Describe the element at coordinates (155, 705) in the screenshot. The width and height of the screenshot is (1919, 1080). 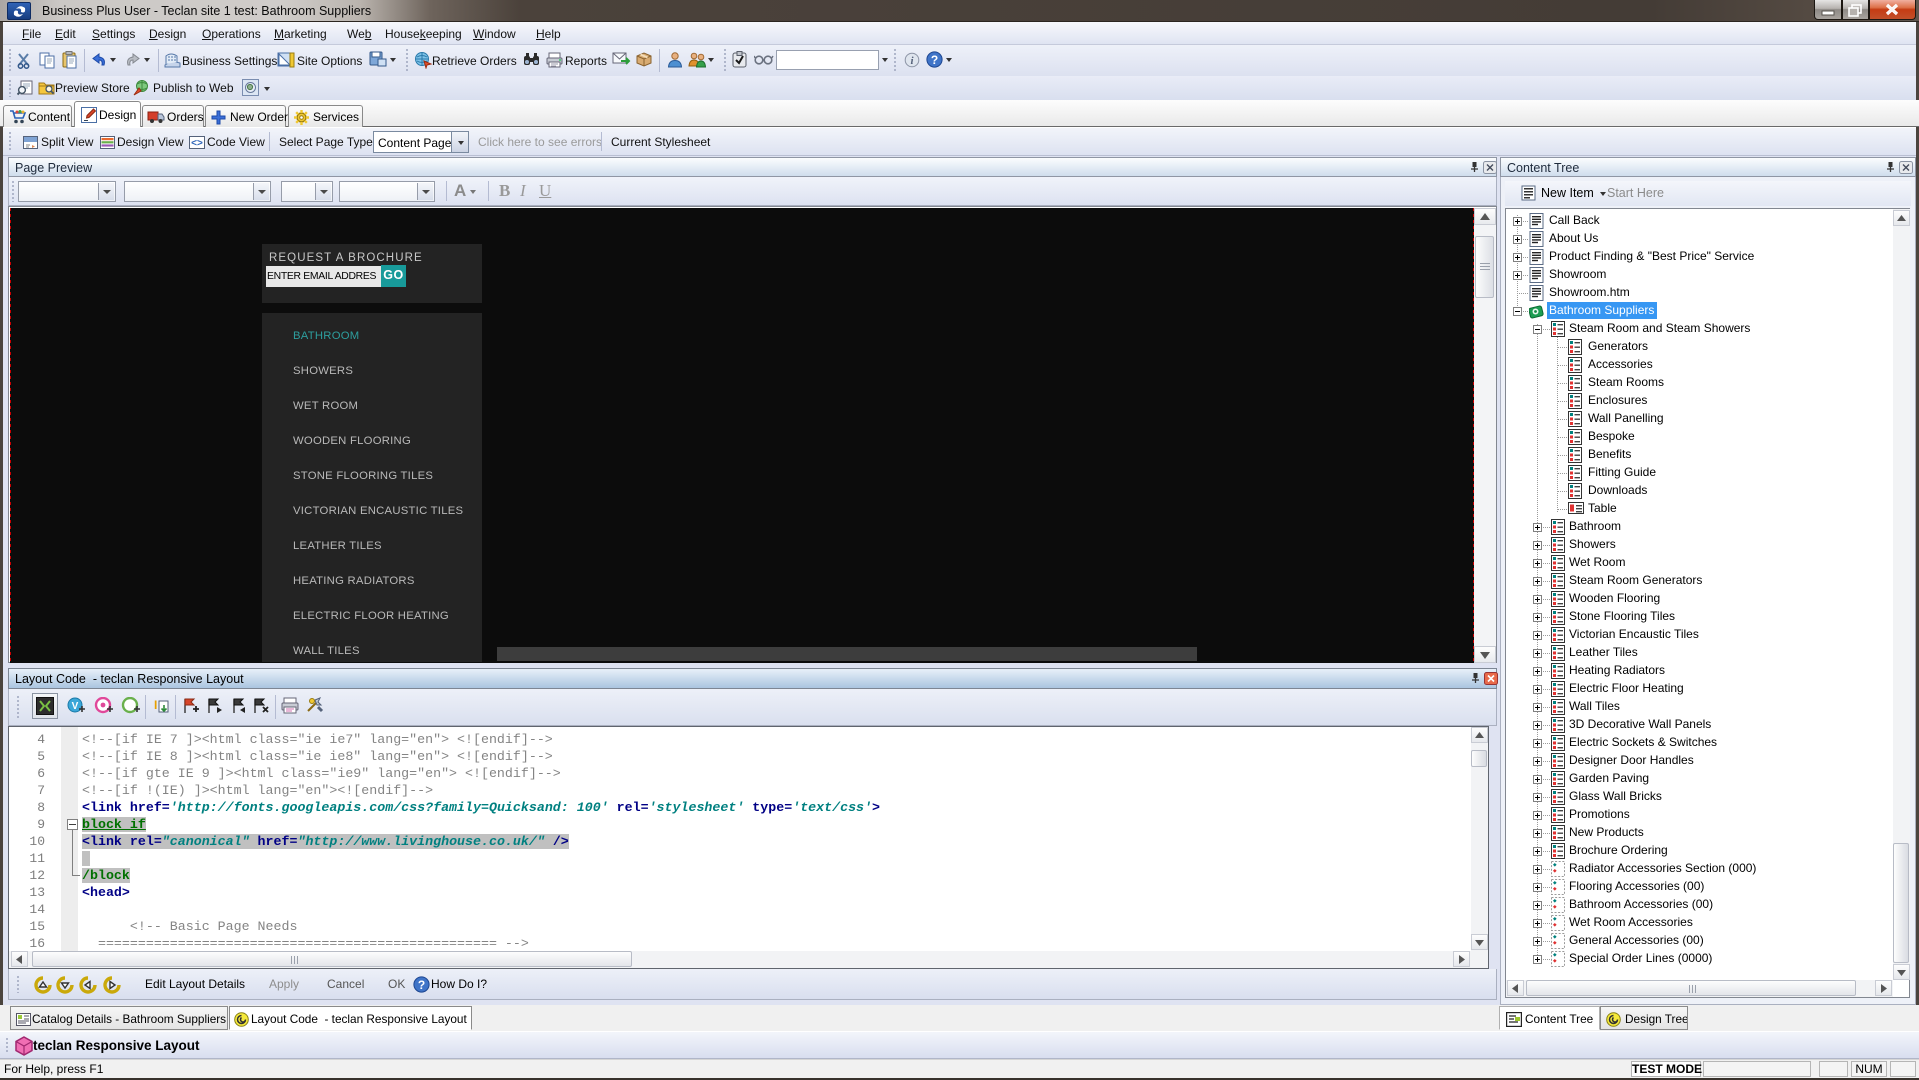
I see `svg-text: I` at that location.